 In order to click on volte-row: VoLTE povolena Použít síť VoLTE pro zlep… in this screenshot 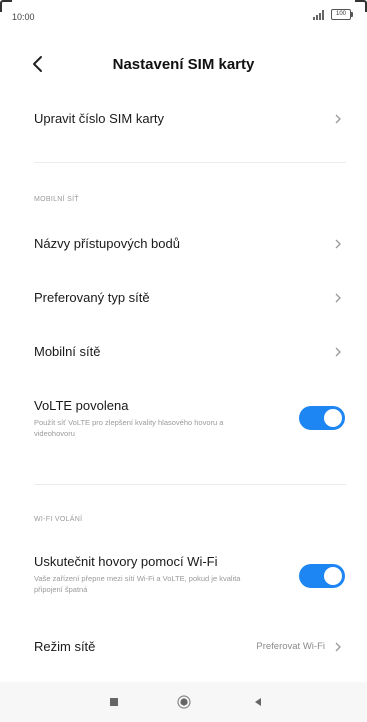, I will do `click(183, 420)`.